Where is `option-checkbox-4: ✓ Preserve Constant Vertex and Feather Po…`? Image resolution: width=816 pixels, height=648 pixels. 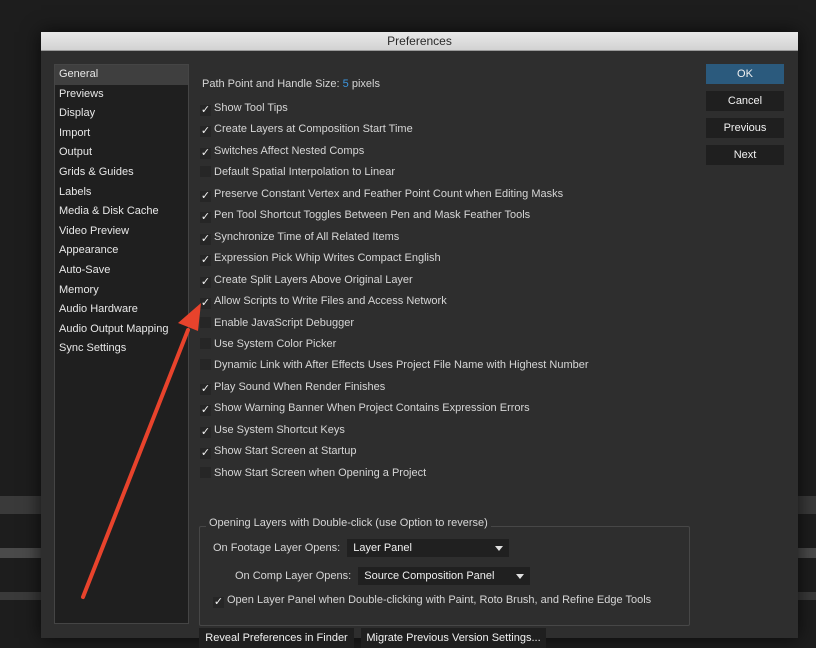 option-checkbox-4: ✓ Preserve Constant Vertex and Feather Po… is located at coordinates (381, 194).